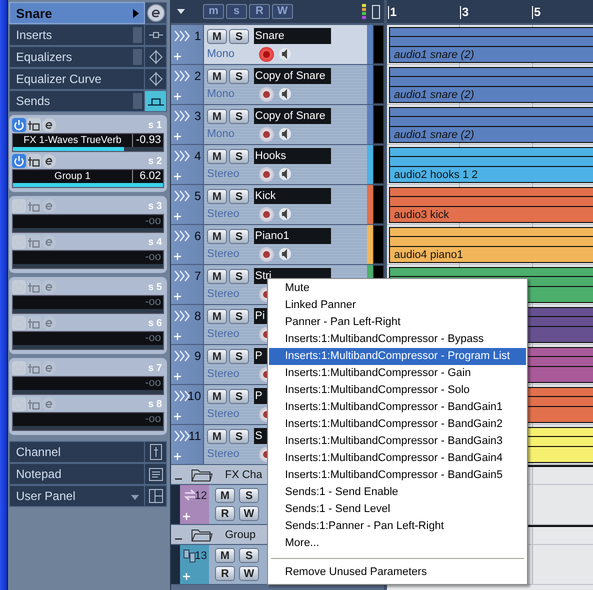  I want to click on track-number: 7, so click(197, 276).